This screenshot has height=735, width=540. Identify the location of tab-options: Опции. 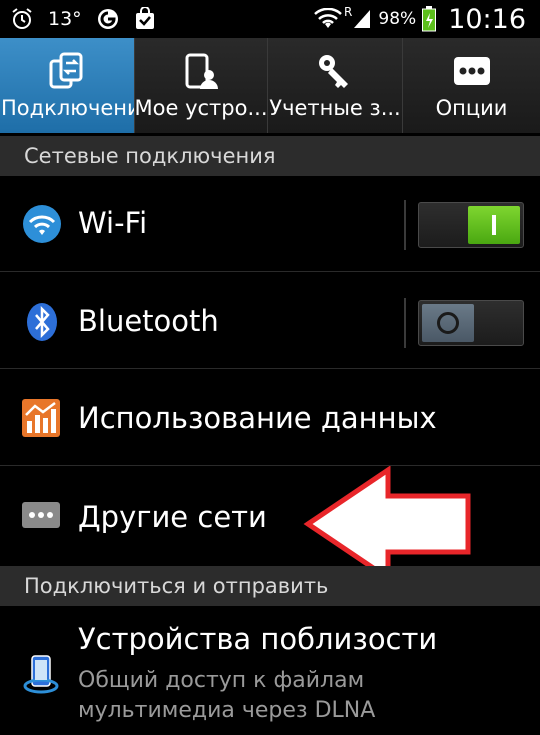
(471, 85).